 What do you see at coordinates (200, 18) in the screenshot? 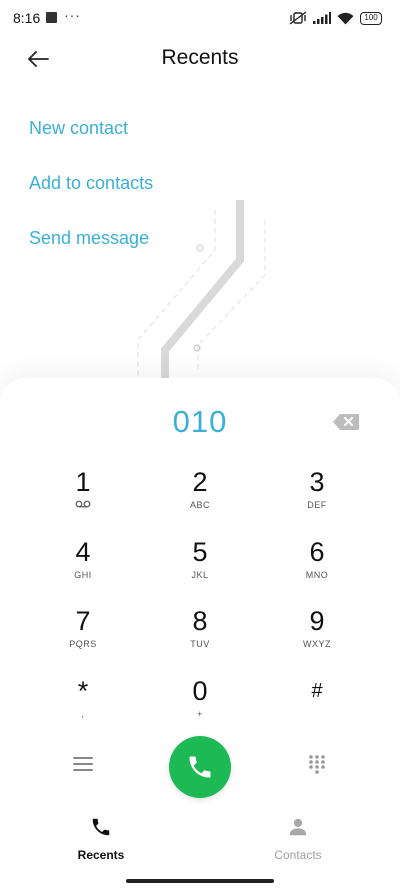
I see `status-bar: 8:16 ··· 100` at bounding box center [200, 18].